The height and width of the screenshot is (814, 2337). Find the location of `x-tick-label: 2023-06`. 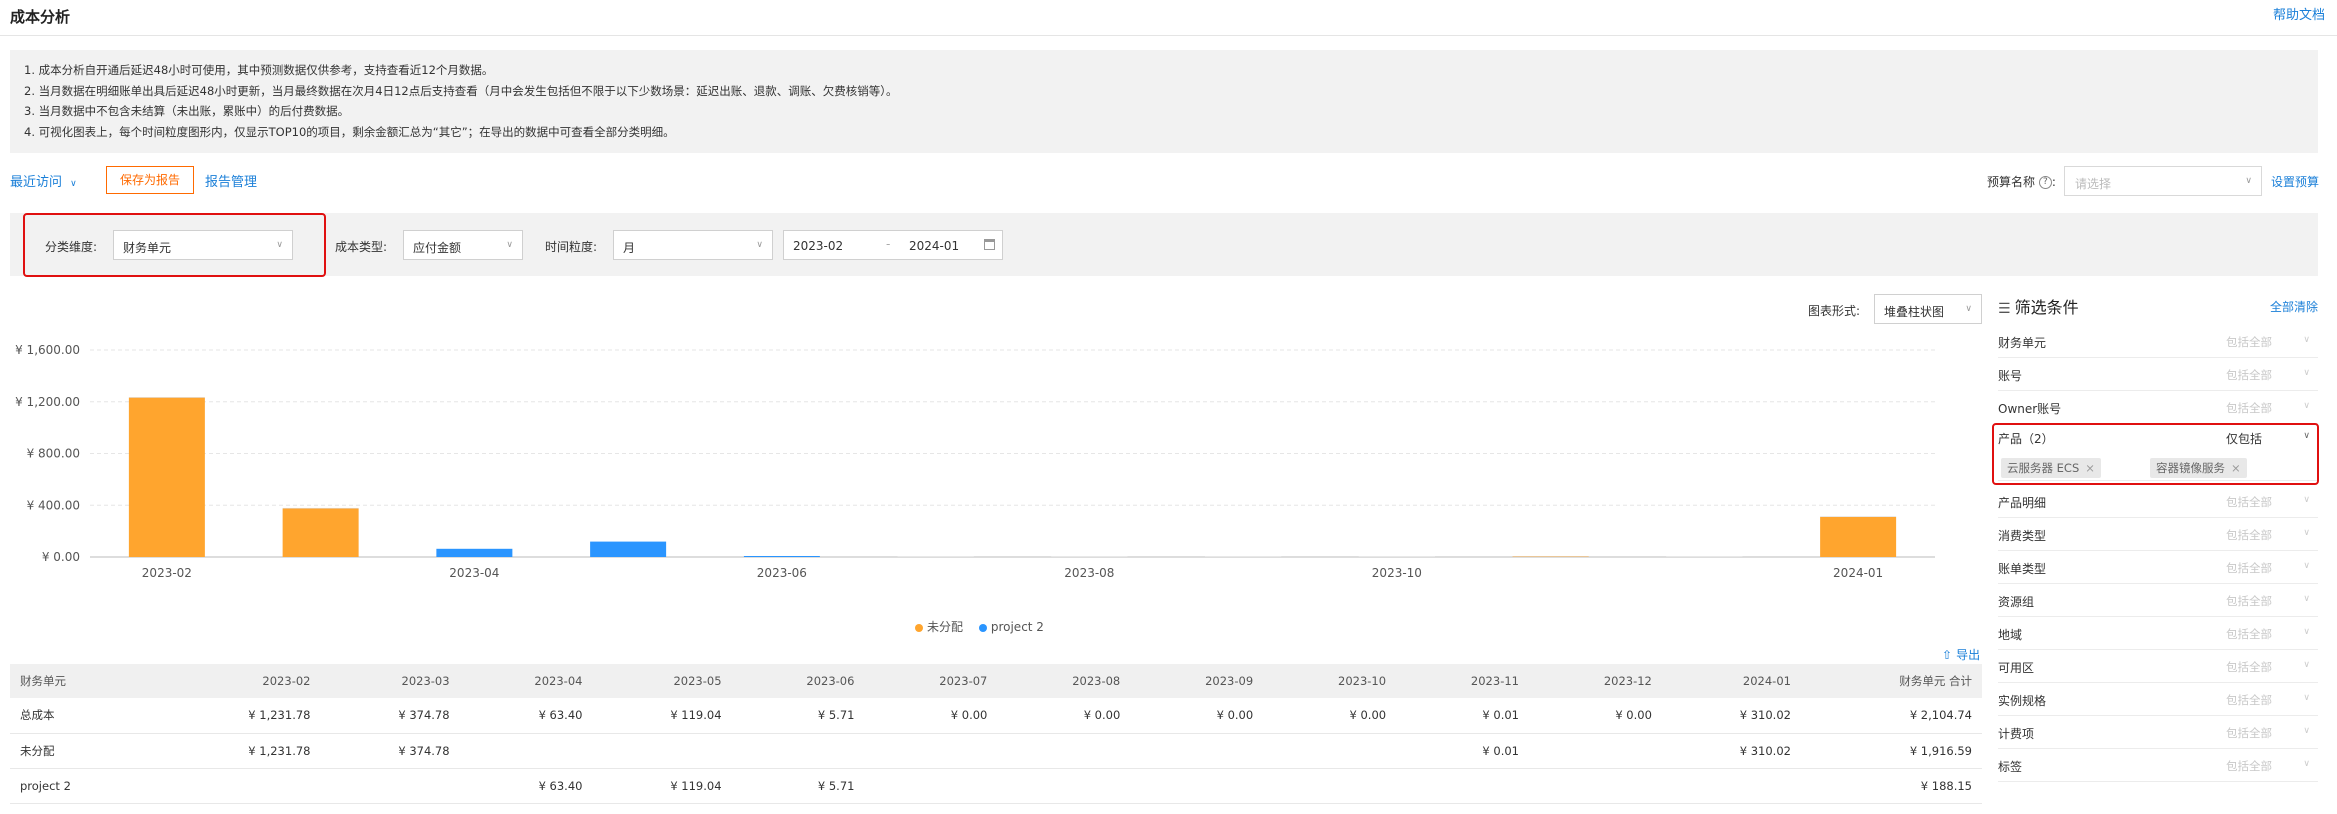

x-tick-label: 2023-06 is located at coordinates (782, 573).